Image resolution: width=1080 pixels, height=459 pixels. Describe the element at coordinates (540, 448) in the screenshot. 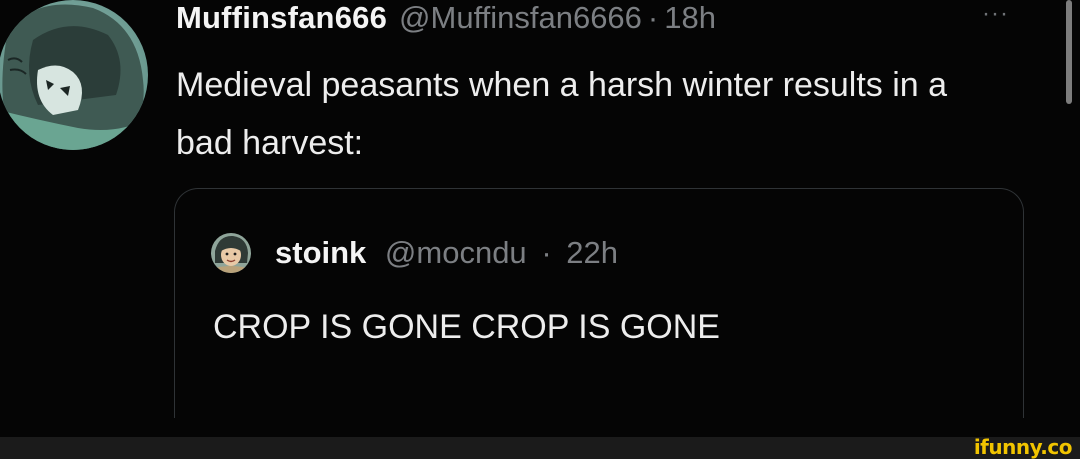

I see `watermark-bar` at that location.